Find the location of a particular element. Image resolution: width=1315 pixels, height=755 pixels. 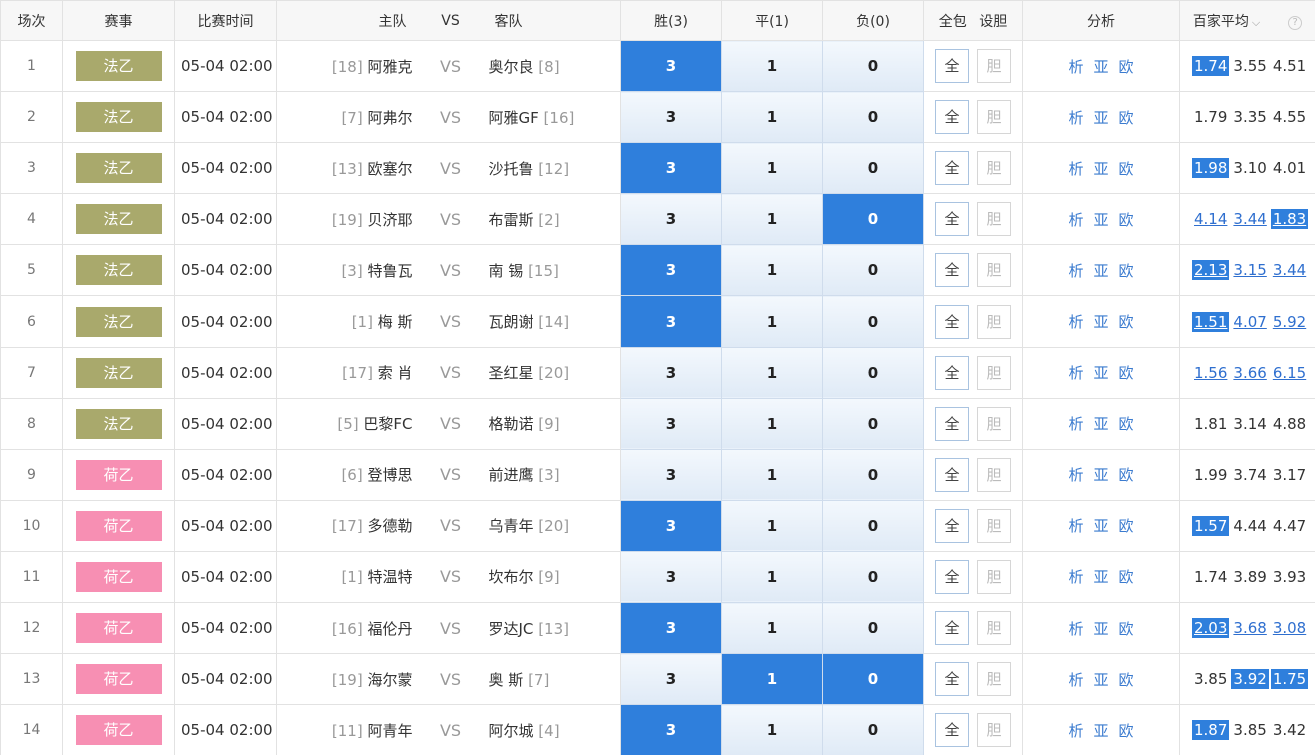

away-team: 乌青年 is located at coordinates (511, 526).